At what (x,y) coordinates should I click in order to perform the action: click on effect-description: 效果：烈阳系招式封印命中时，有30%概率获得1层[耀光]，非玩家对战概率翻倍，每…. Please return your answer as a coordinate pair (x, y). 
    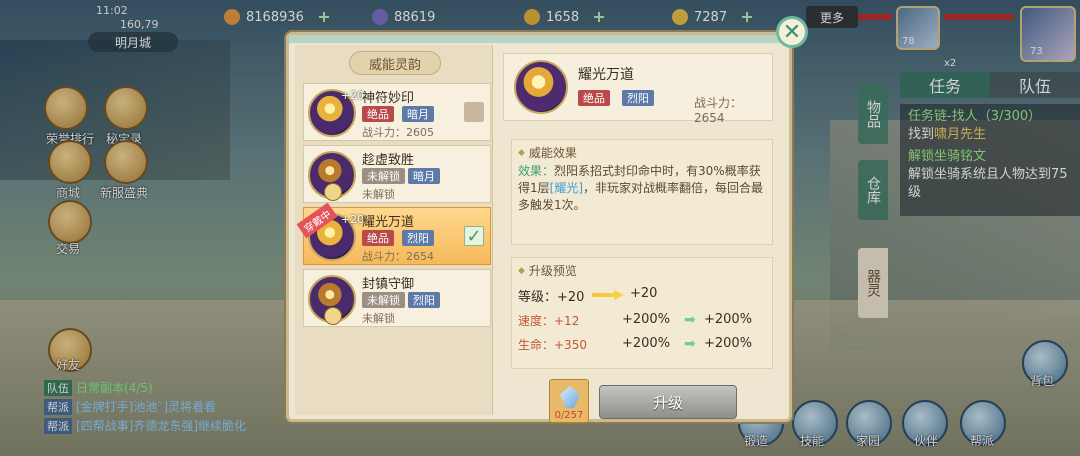
    Looking at the image, I should click on (642, 188).